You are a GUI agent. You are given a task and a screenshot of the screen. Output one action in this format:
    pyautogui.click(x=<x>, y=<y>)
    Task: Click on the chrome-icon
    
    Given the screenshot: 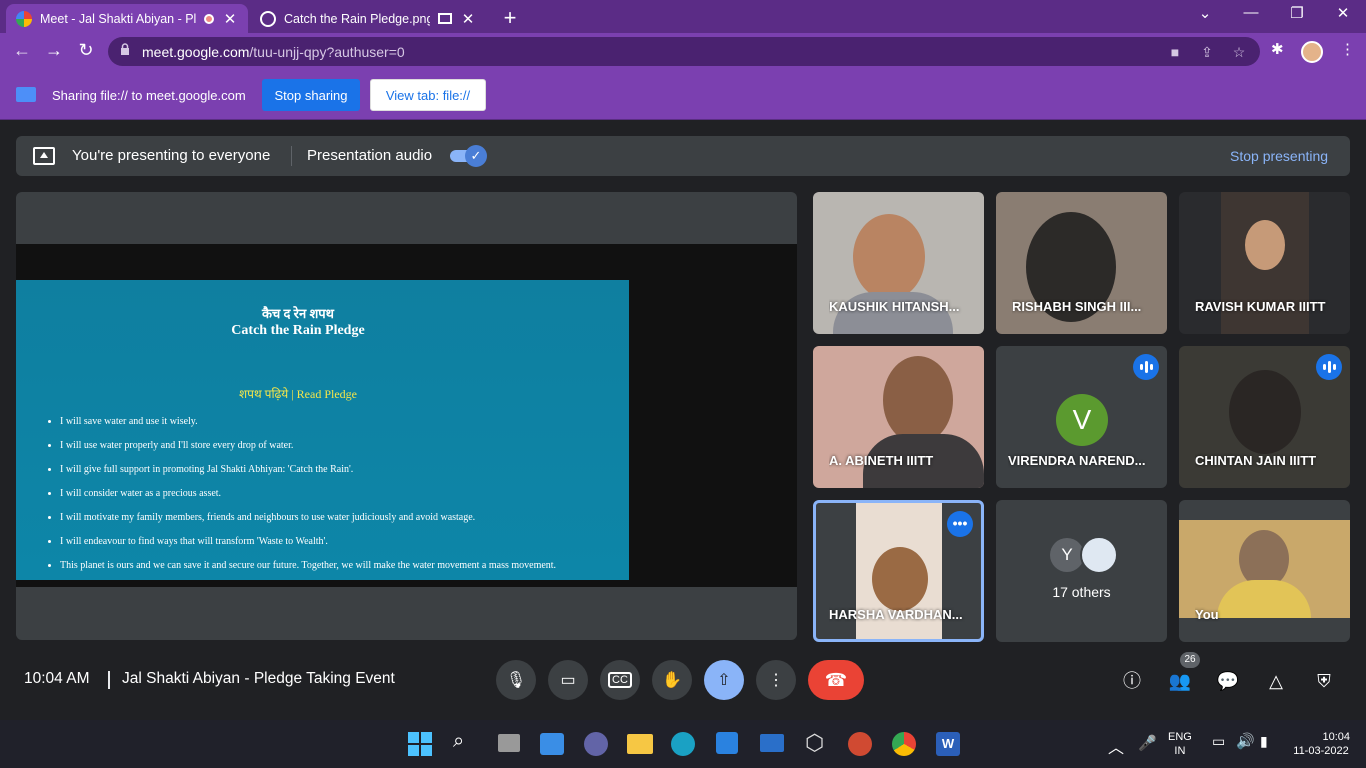 What is the action you would take?
    pyautogui.click(x=904, y=744)
    